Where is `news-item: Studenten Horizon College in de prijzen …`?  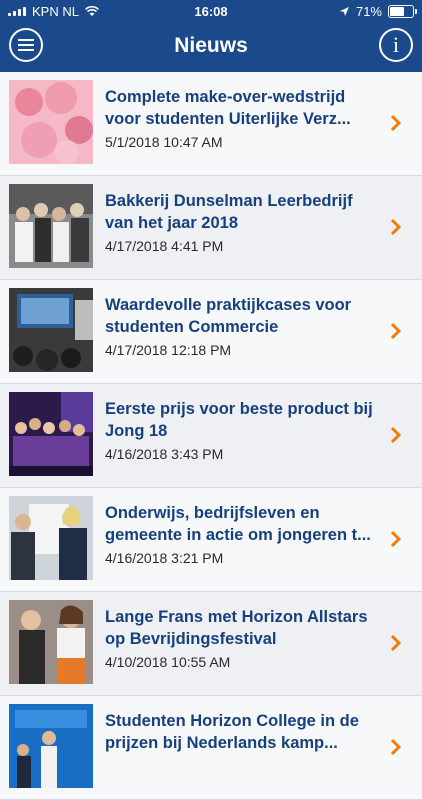
news-item: Studenten Horizon College in de prijzen … is located at coordinates (211, 748).